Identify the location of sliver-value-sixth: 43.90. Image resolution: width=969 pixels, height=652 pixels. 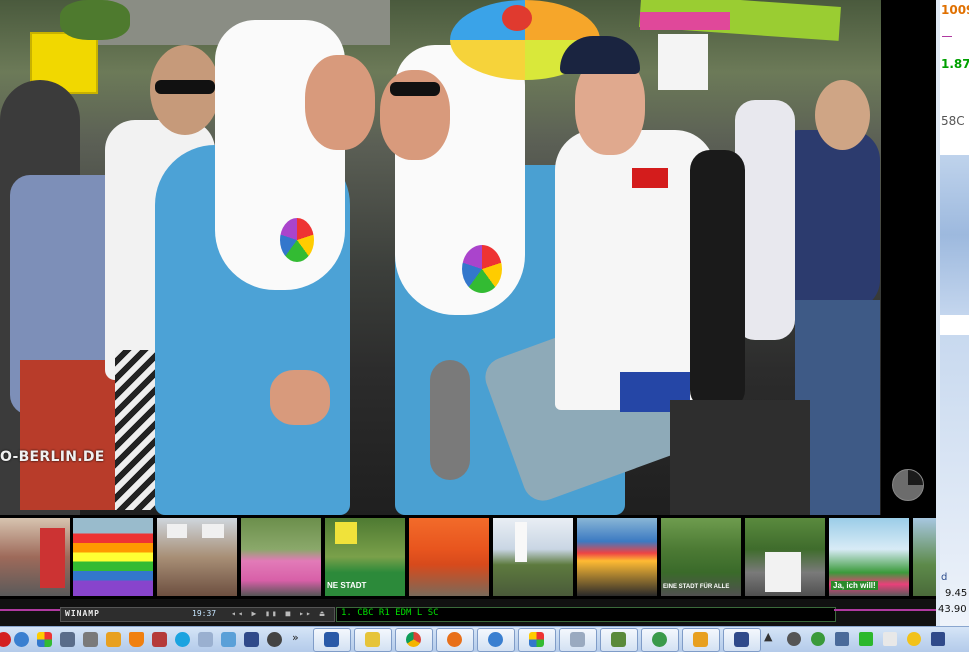
(952, 609).